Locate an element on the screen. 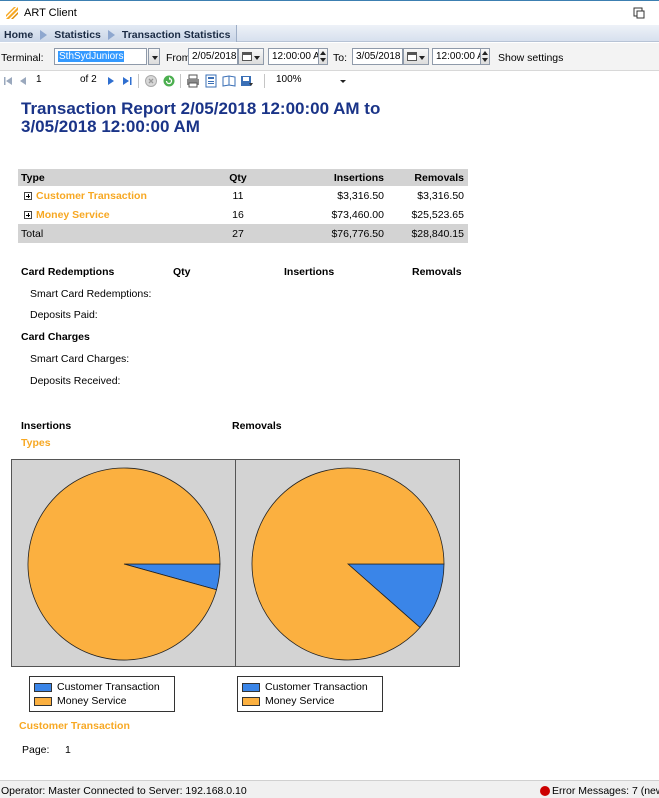 The height and width of the screenshot is (798, 659). terminal-select: SthSydJuniors is located at coordinates (100, 56).